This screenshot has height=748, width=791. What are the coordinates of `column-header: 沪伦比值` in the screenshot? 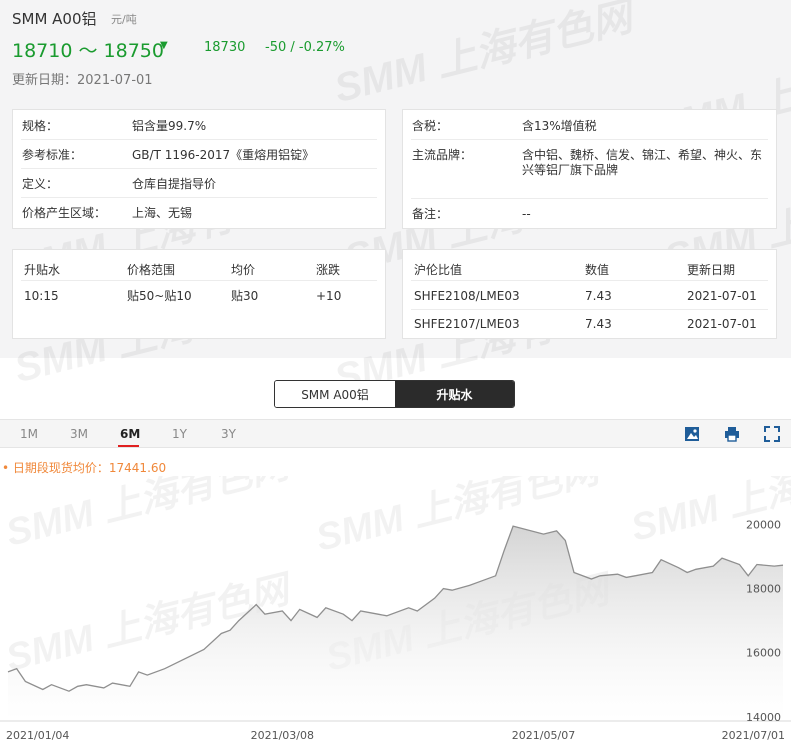 It's located at (438, 270).